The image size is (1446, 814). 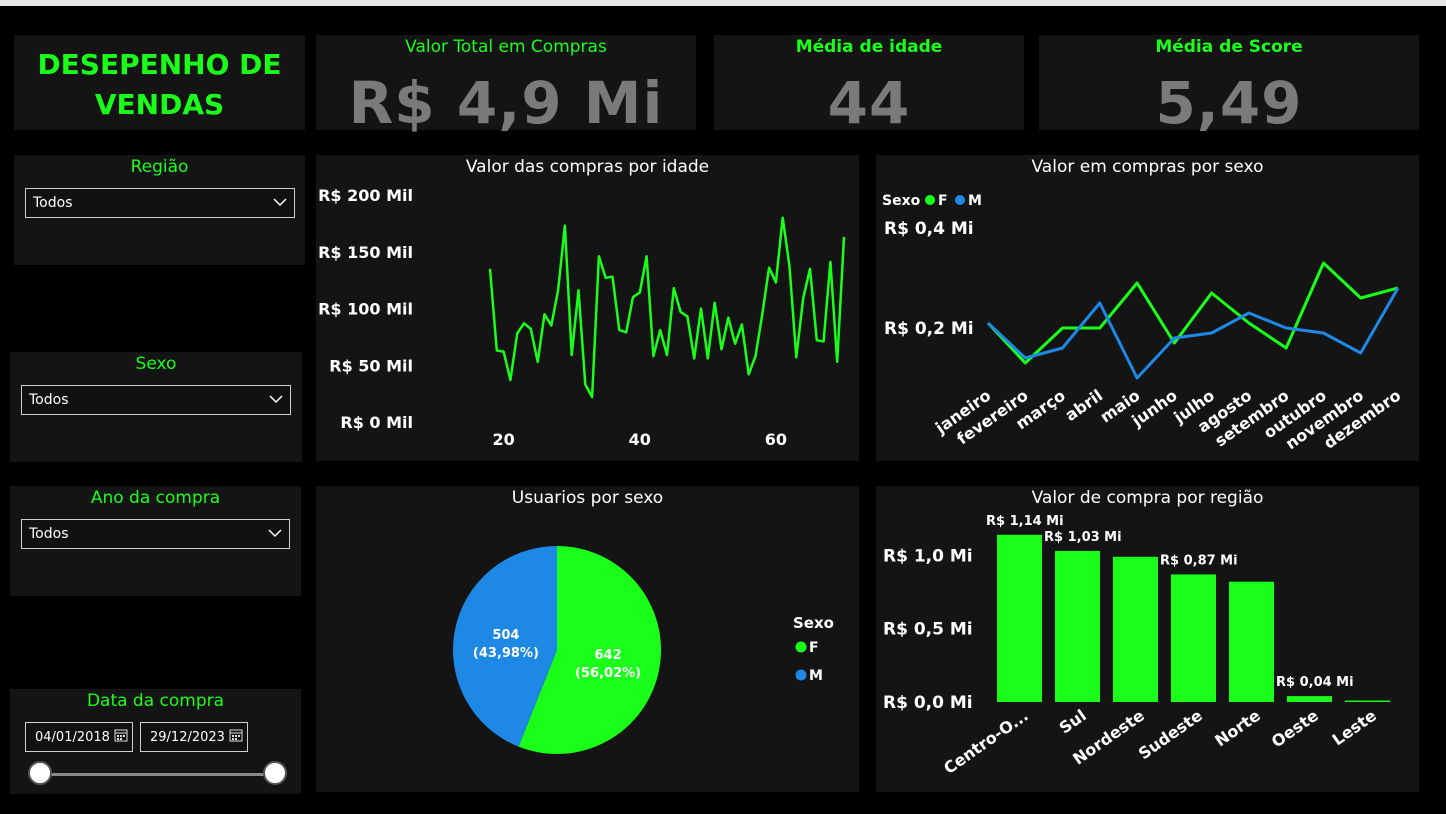 I want to click on kpi-valor-total-value: R$ 4,9 Mi, so click(x=506, y=103).